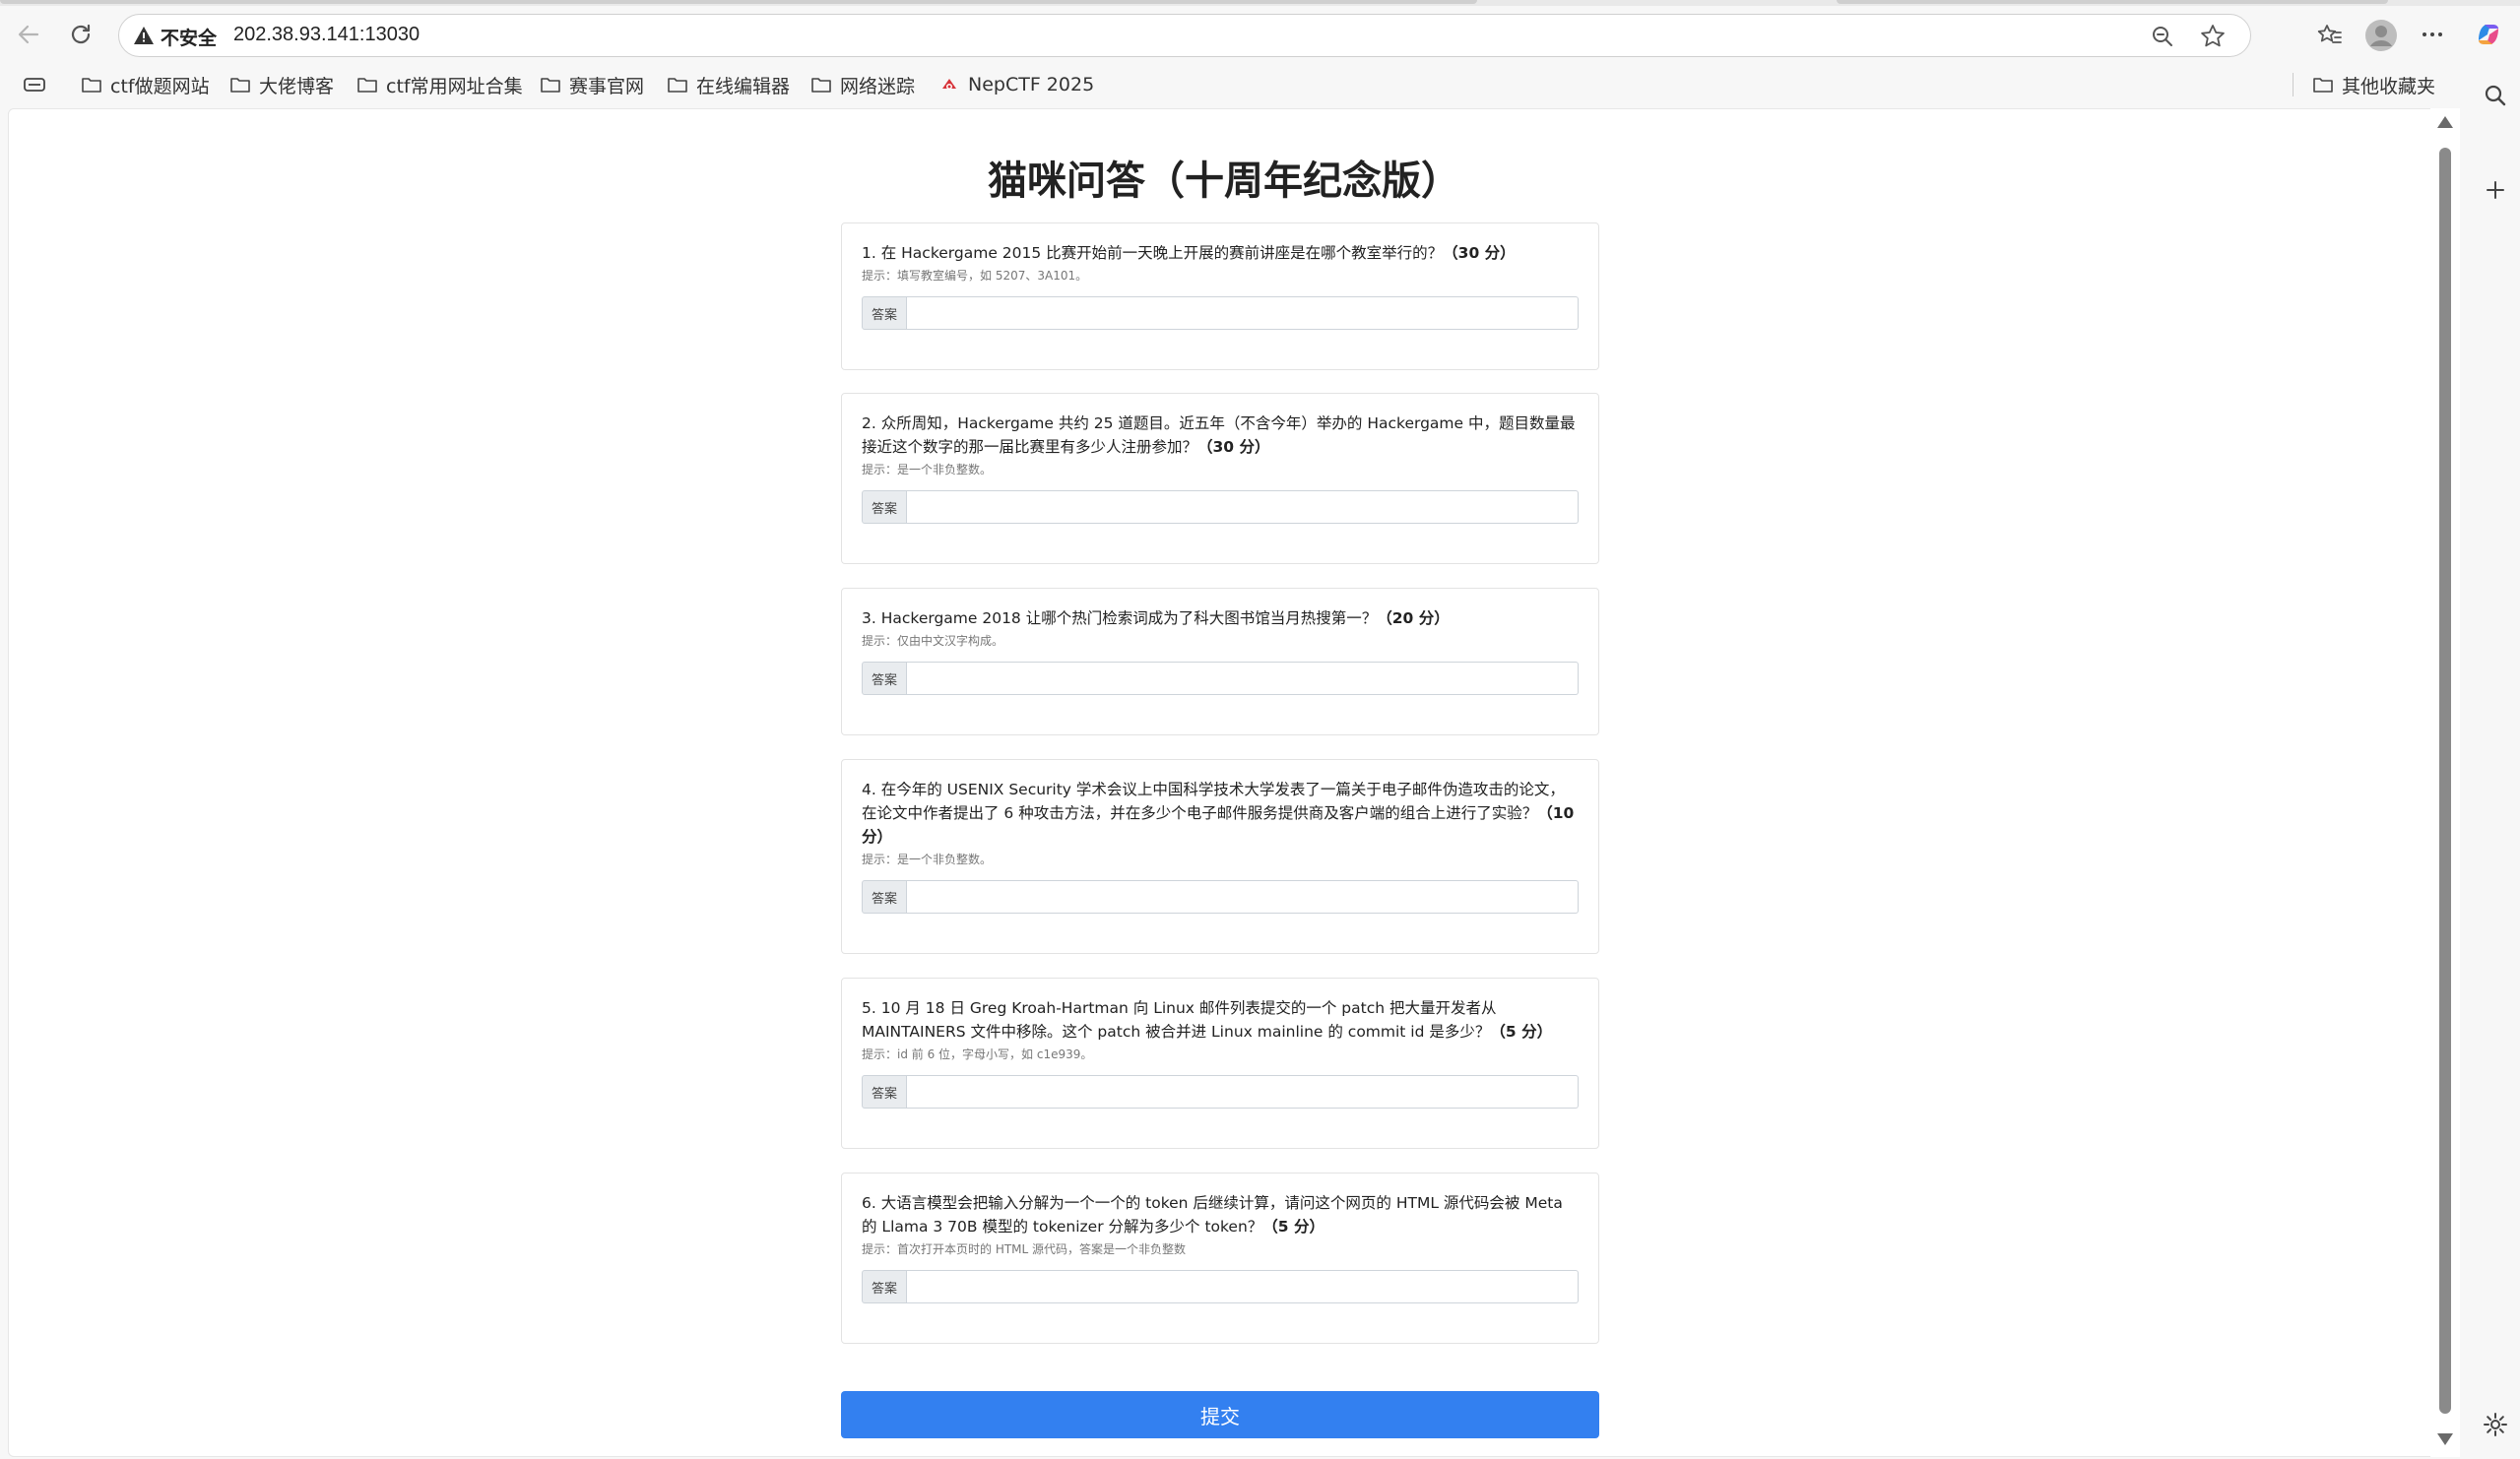 This screenshot has height=1459, width=2520. Describe the element at coordinates (2213, 36) in the screenshot. I see `favorite-star-icon` at that location.